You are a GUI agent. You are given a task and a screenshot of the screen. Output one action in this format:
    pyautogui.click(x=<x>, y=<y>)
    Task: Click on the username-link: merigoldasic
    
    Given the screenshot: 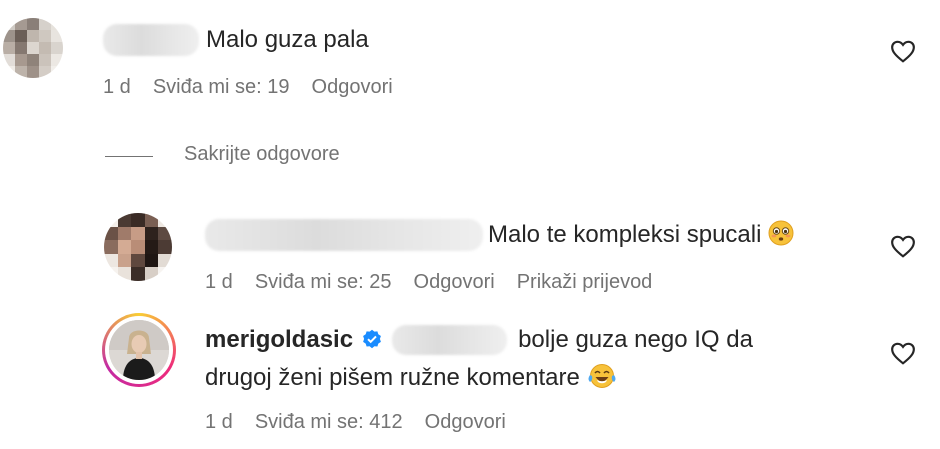 What is the action you would take?
    pyautogui.click(x=279, y=339)
    